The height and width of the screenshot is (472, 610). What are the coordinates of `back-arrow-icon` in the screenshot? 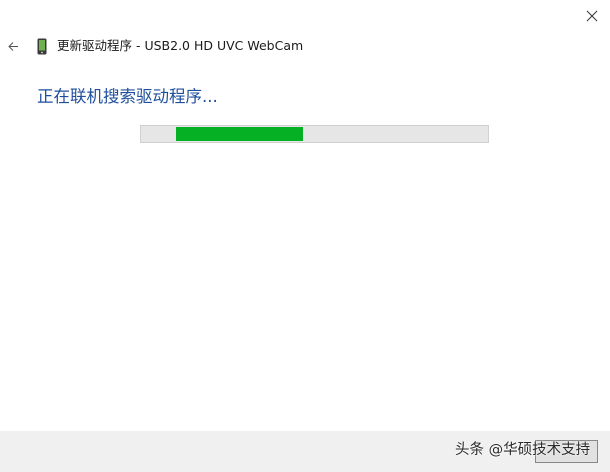 It's located at (12, 46).